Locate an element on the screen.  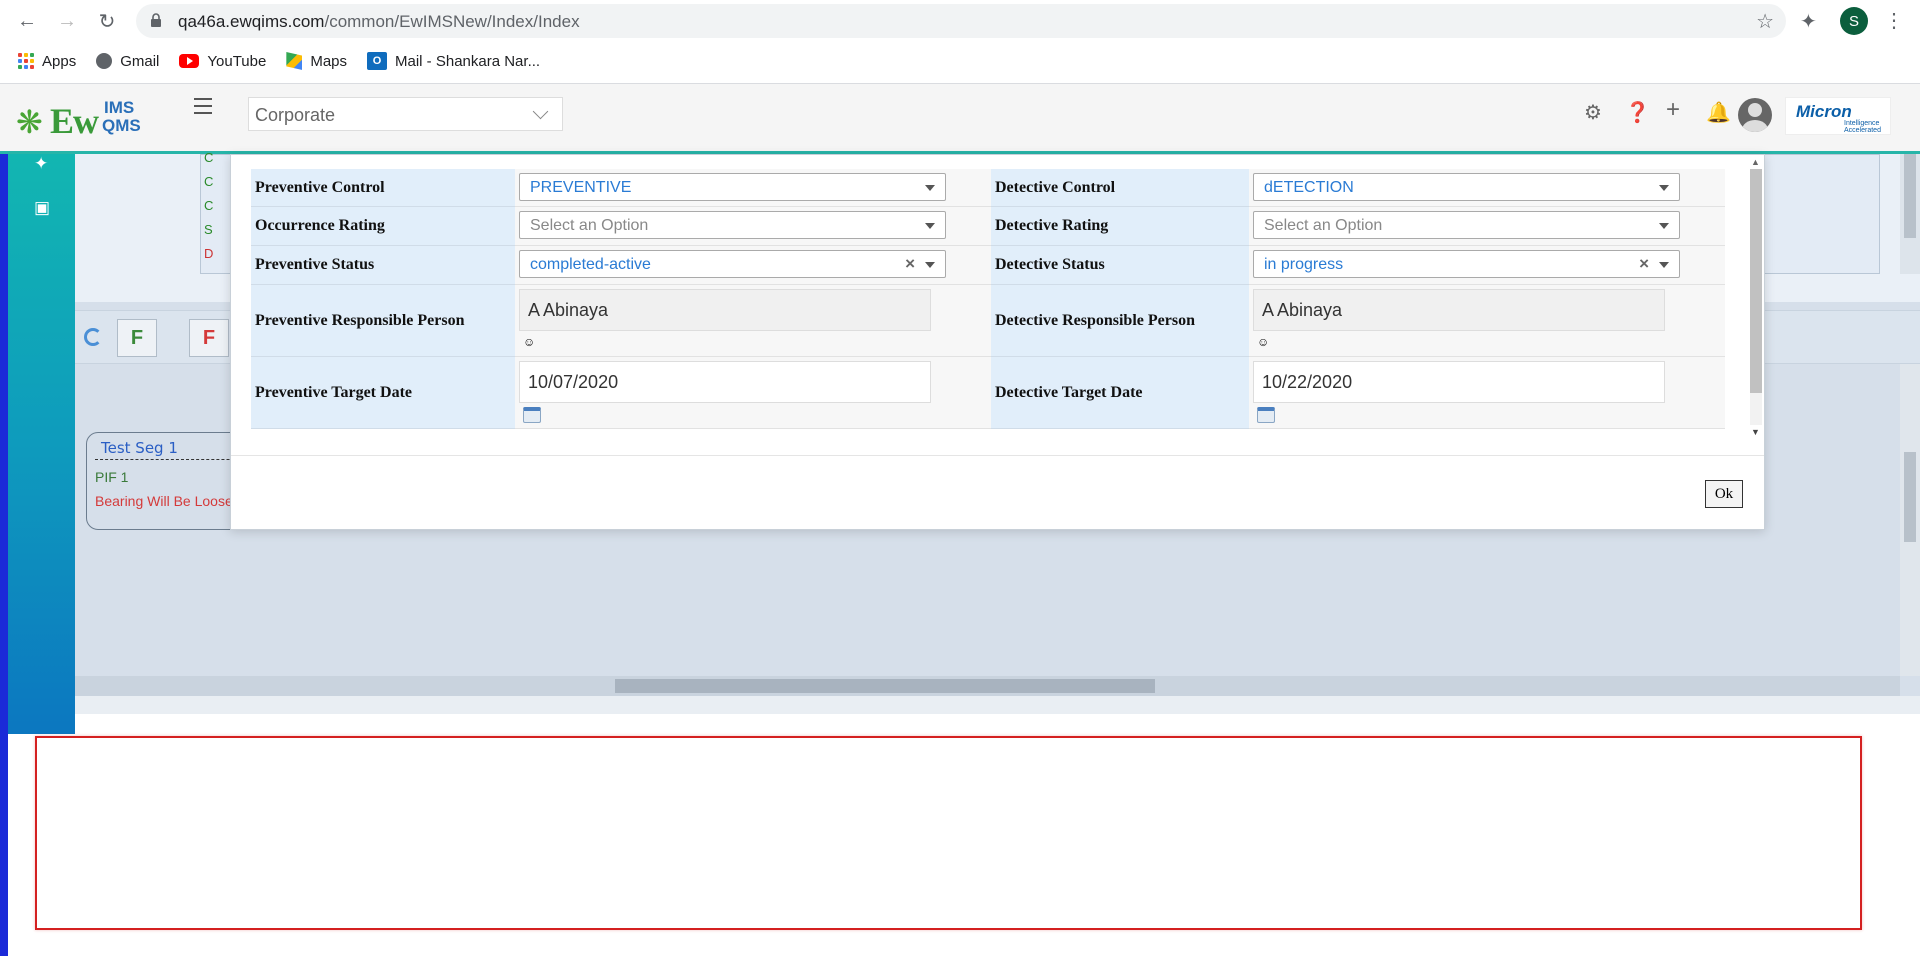
background-list-item: D is located at coordinates (208, 253).